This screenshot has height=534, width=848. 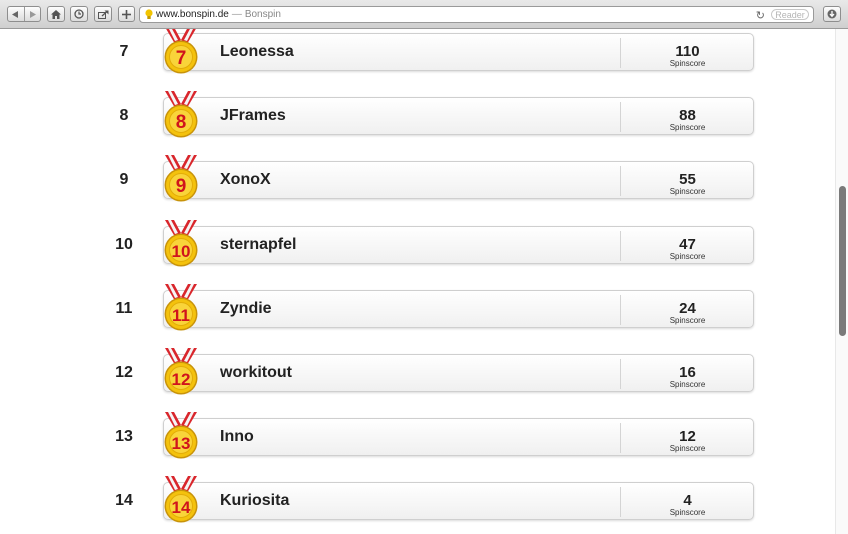 I want to click on share-button, so click(x=103, y=14).